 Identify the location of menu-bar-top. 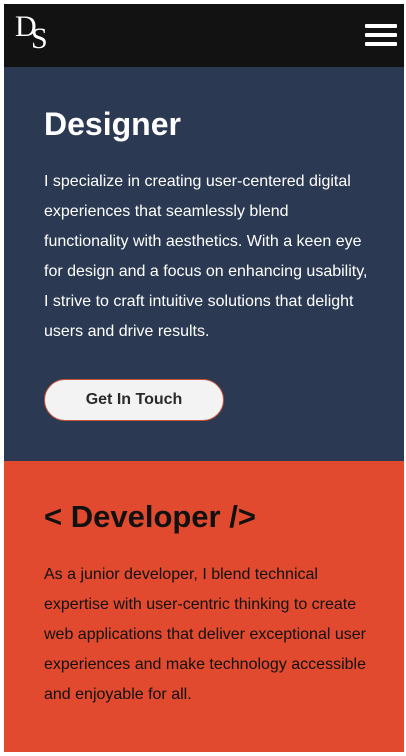
(381, 26).